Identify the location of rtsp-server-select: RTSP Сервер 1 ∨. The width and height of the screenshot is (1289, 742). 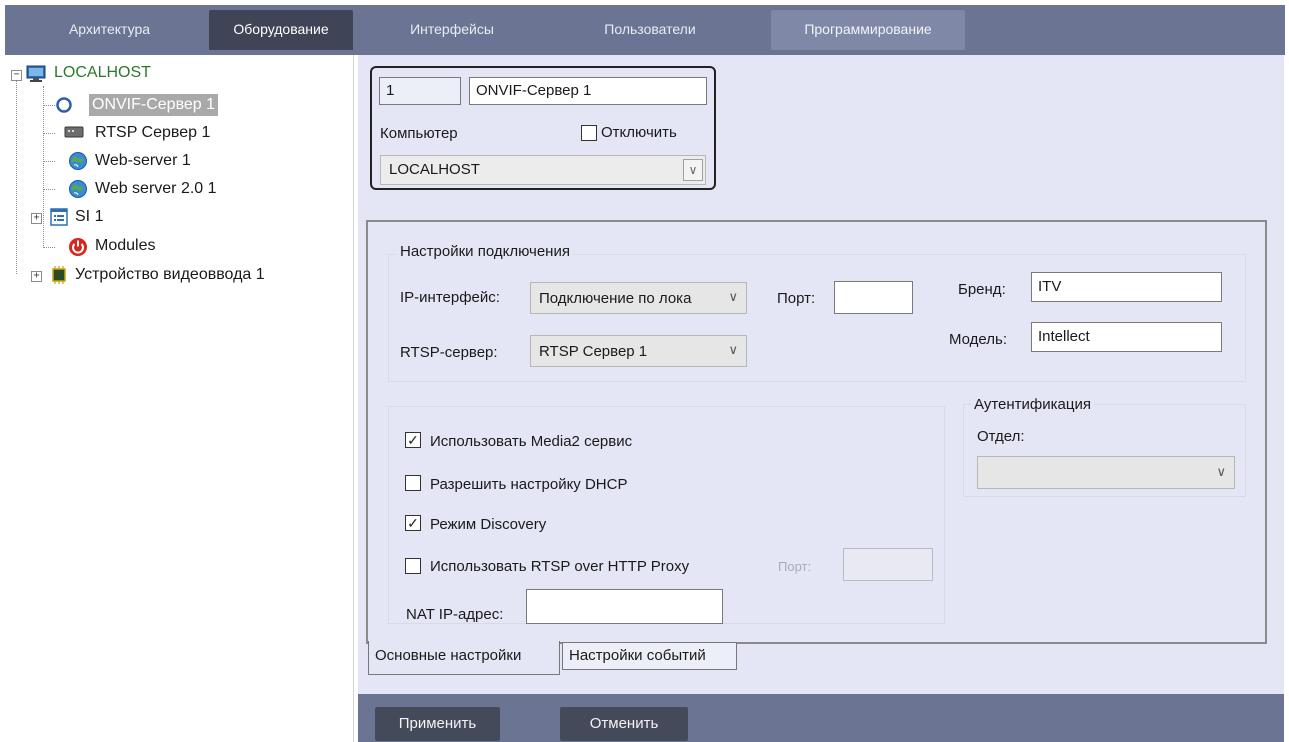
(638, 351).